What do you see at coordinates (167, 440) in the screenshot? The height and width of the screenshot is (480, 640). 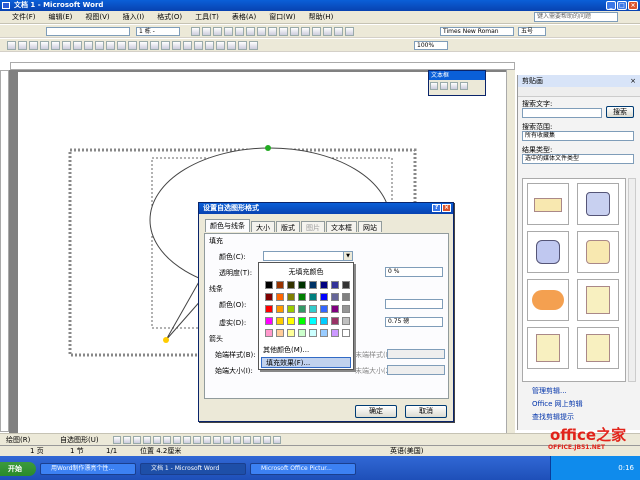 I see `wordart-tool-icon` at bounding box center [167, 440].